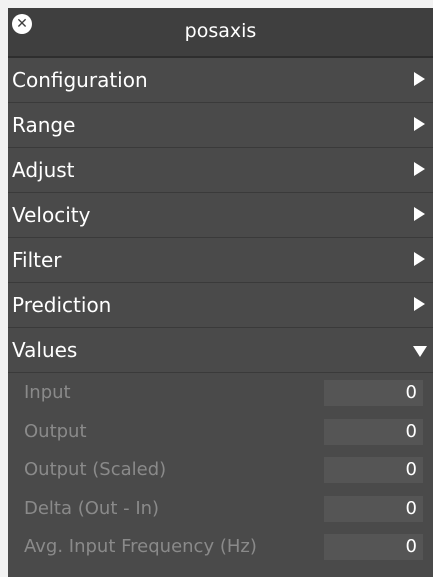  What do you see at coordinates (44, 125) in the screenshot?
I see `section-label-range: Range` at bounding box center [44, 125].